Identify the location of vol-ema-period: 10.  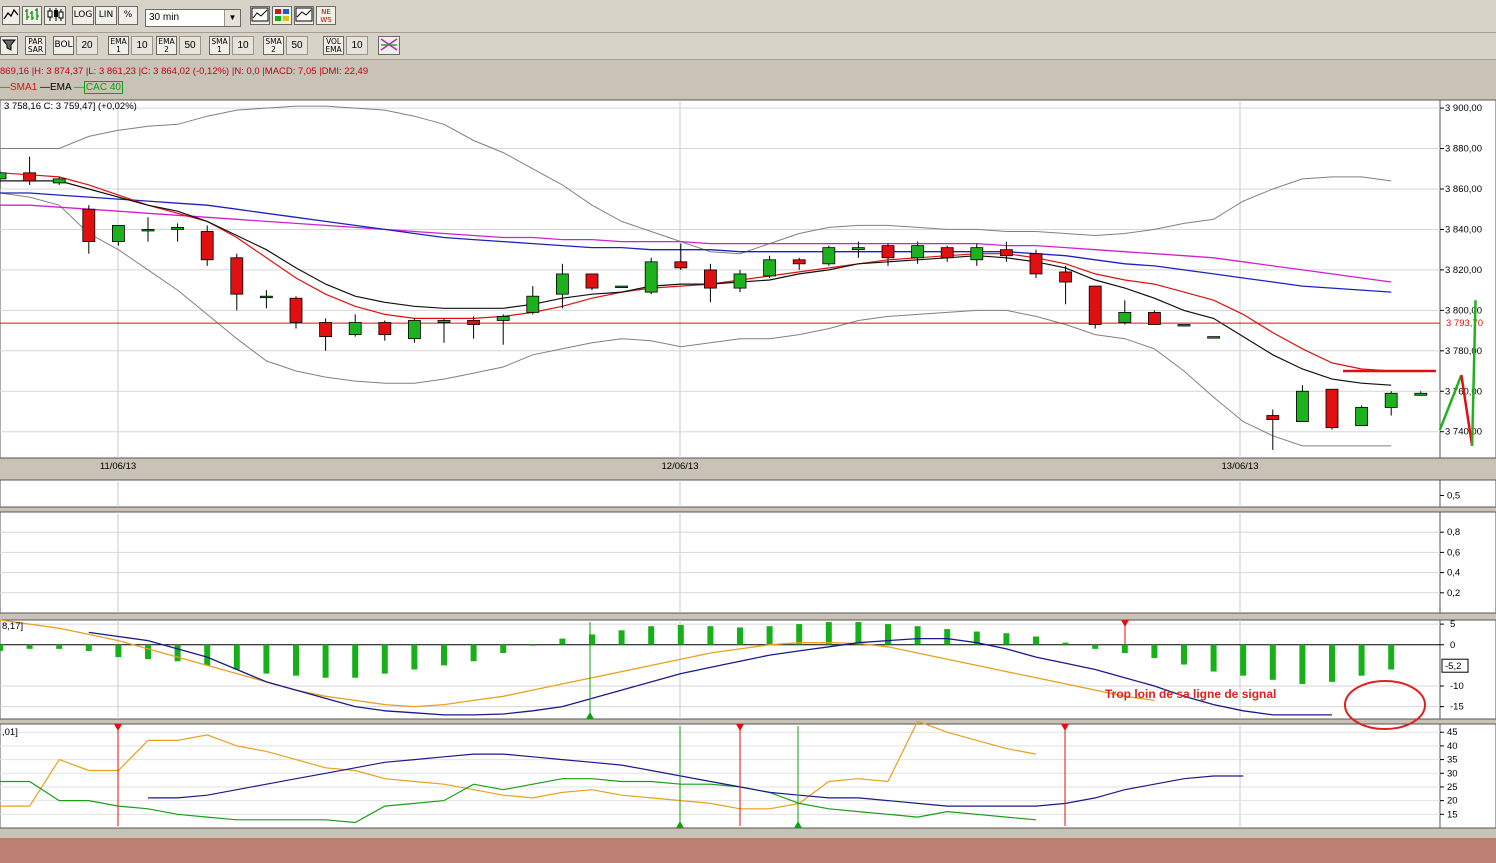
(357, 45).